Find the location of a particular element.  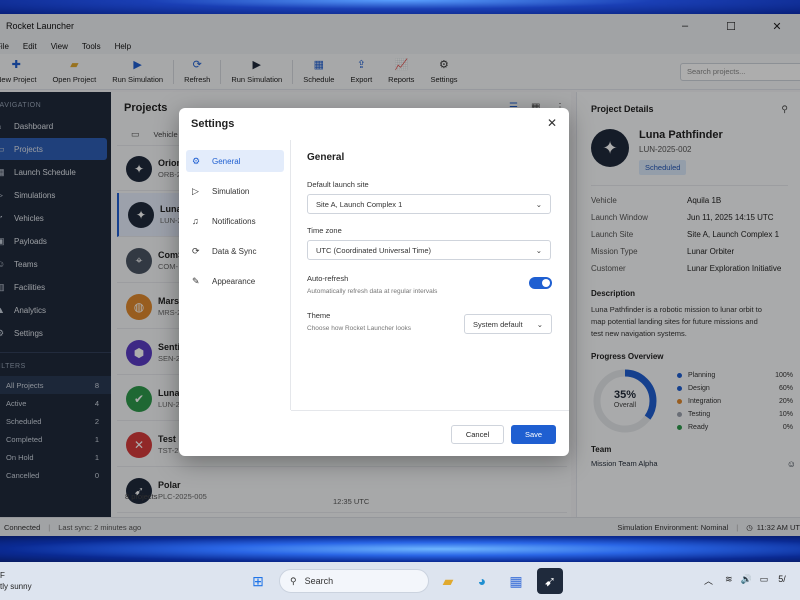

store-icon: ▦ is located at coordinates (516, 581).